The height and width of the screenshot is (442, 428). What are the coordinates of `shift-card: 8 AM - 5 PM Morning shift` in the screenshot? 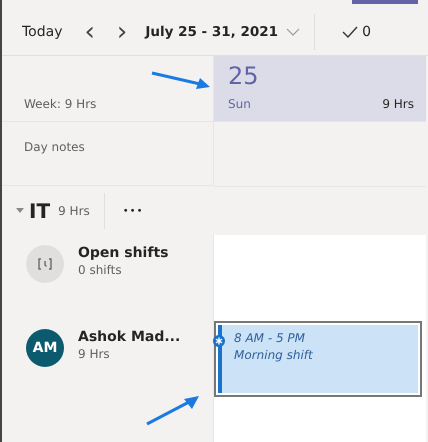 It's located at (318, 359).